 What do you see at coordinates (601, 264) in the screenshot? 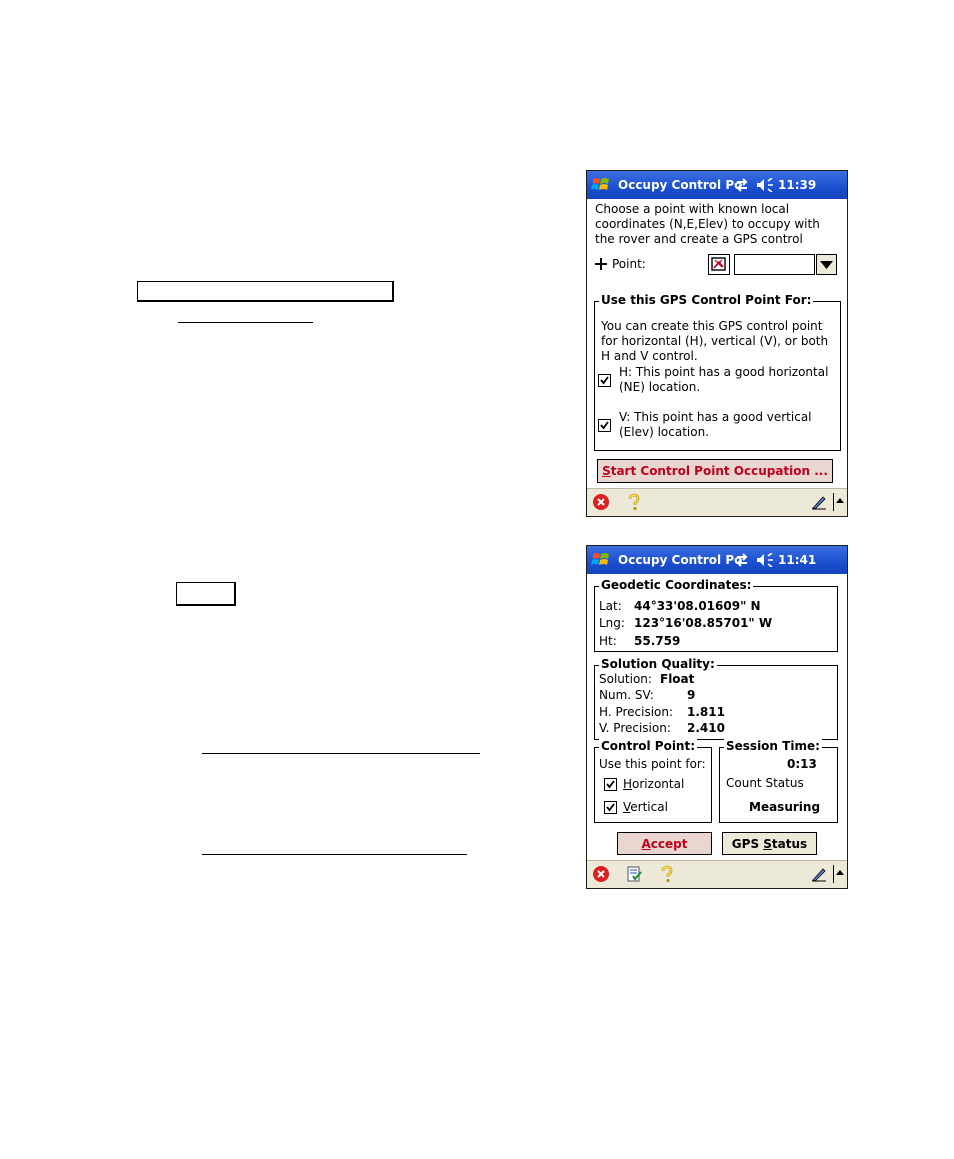
I see `plus-icon` at bounding box center [601, 264].